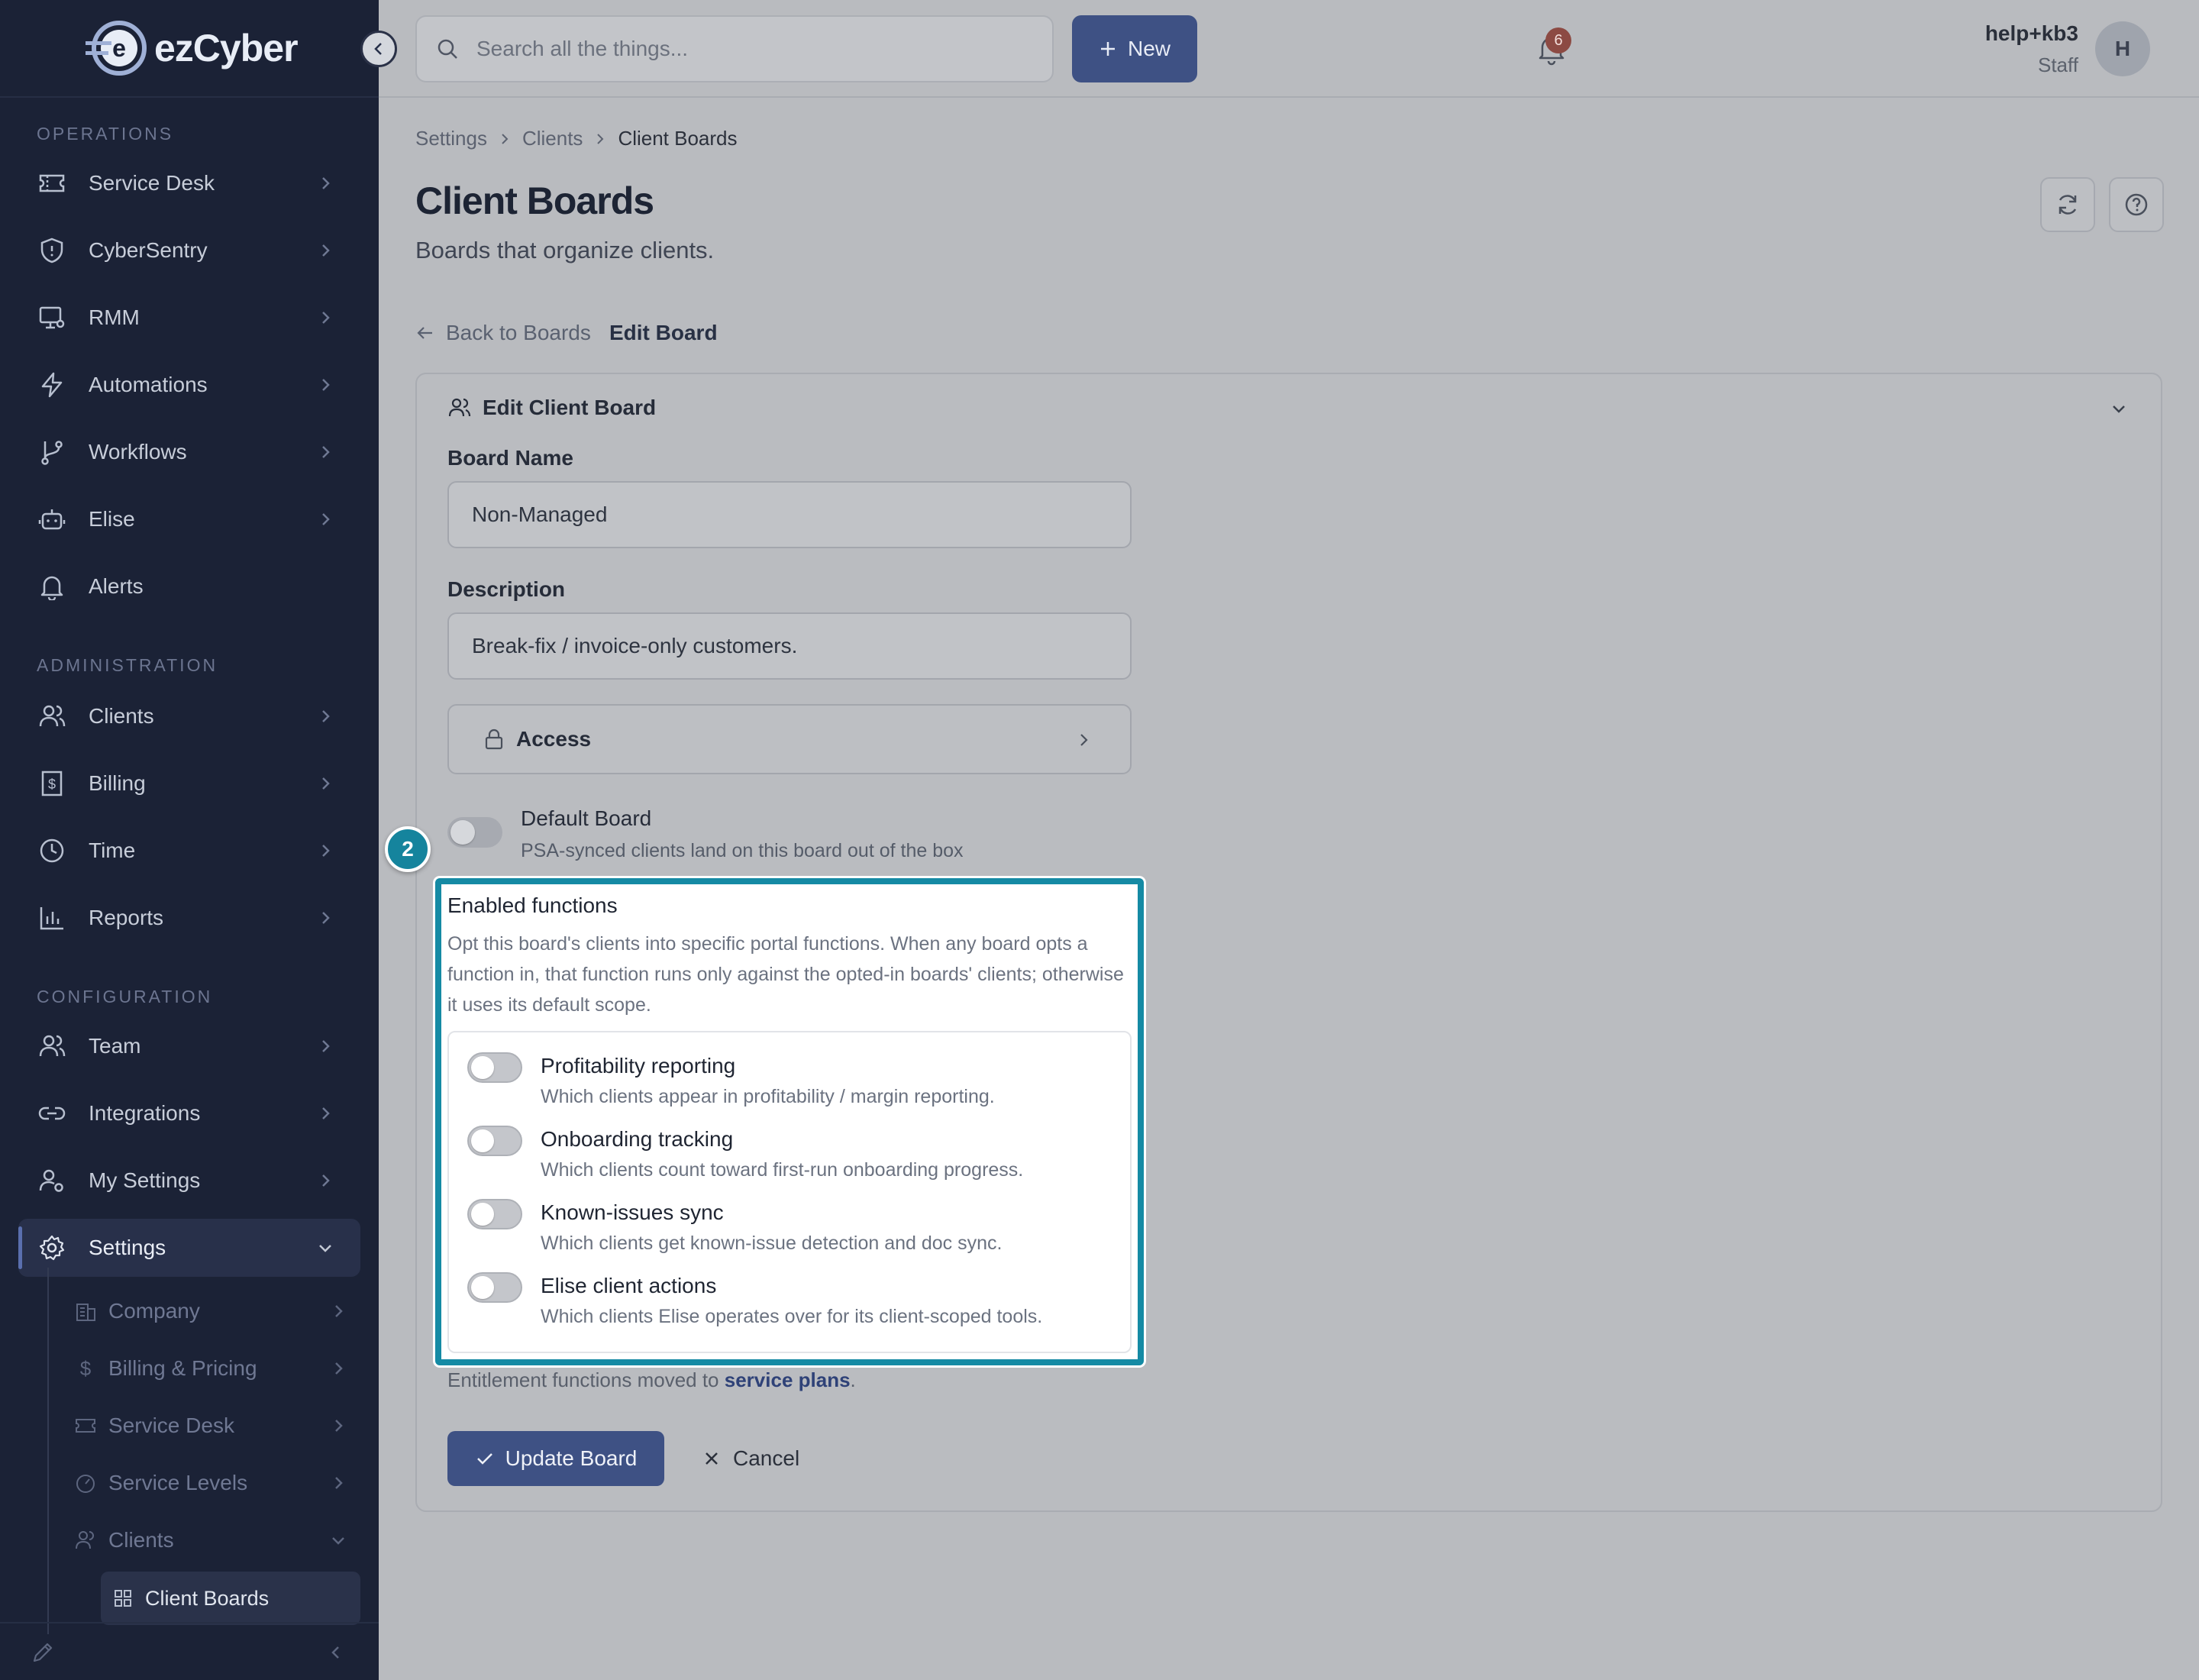  I want to click on cancel-label: Cancel, so click(767, 1458).